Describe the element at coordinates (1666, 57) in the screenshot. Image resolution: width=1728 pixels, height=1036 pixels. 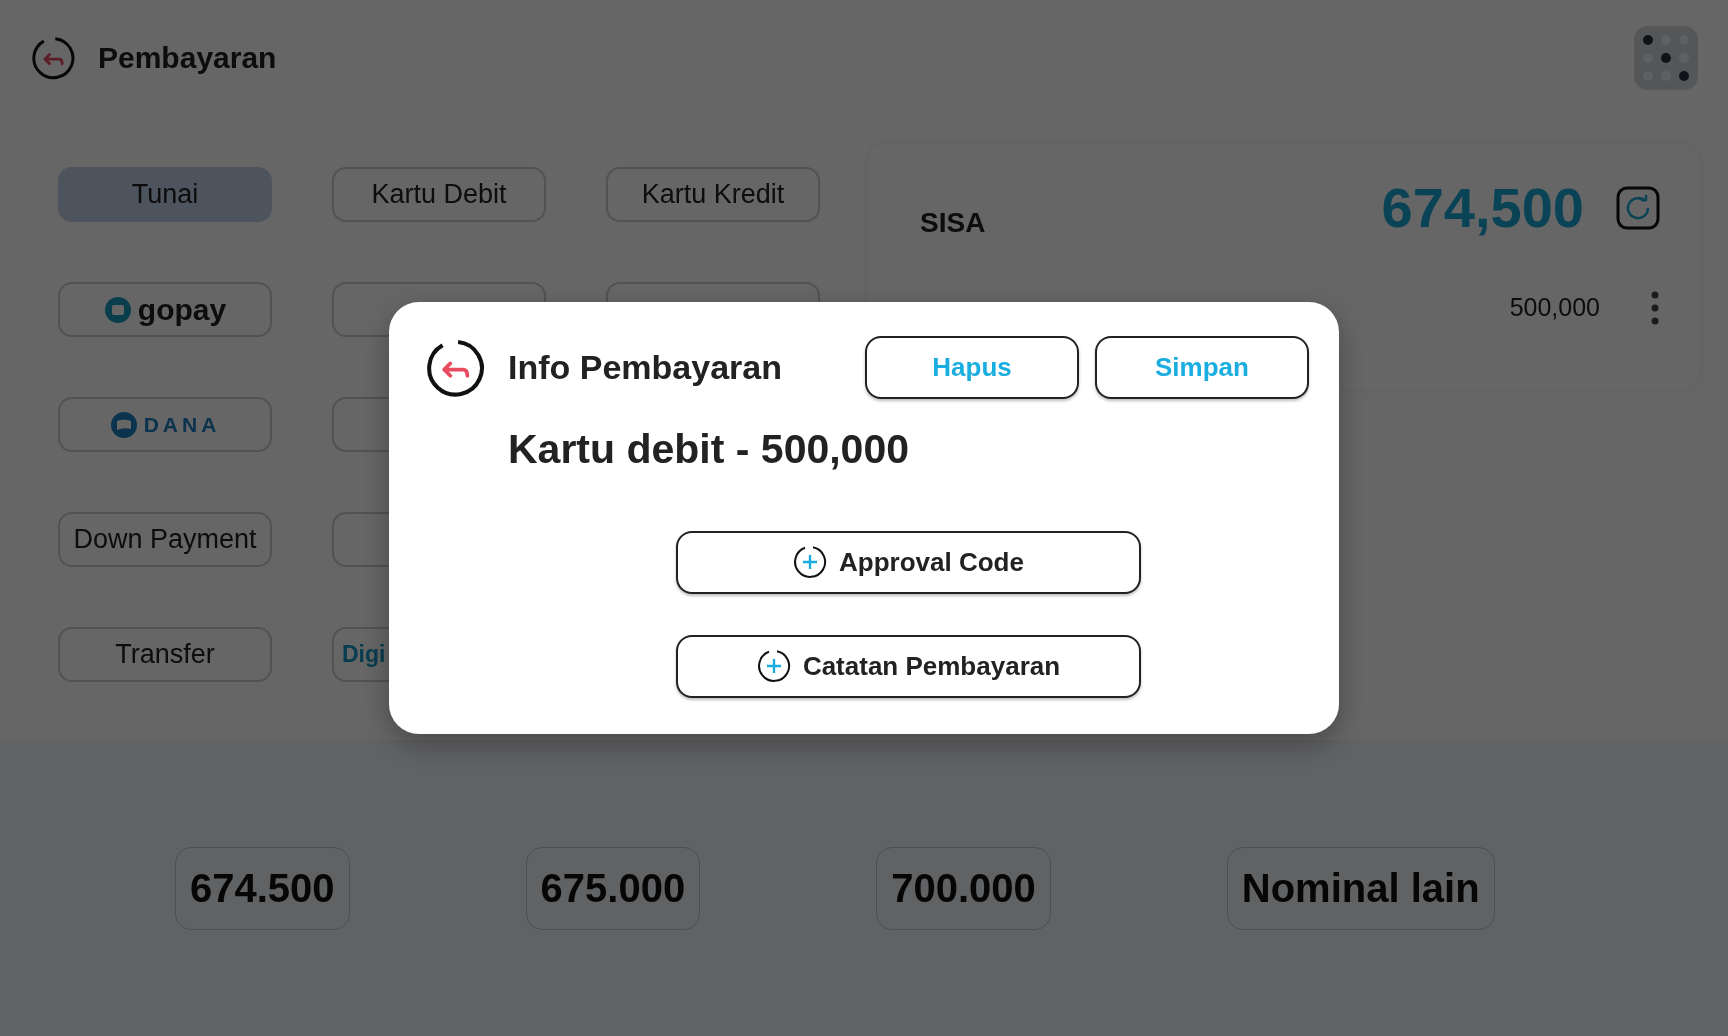
I see `apps-menu-icon` at that location.